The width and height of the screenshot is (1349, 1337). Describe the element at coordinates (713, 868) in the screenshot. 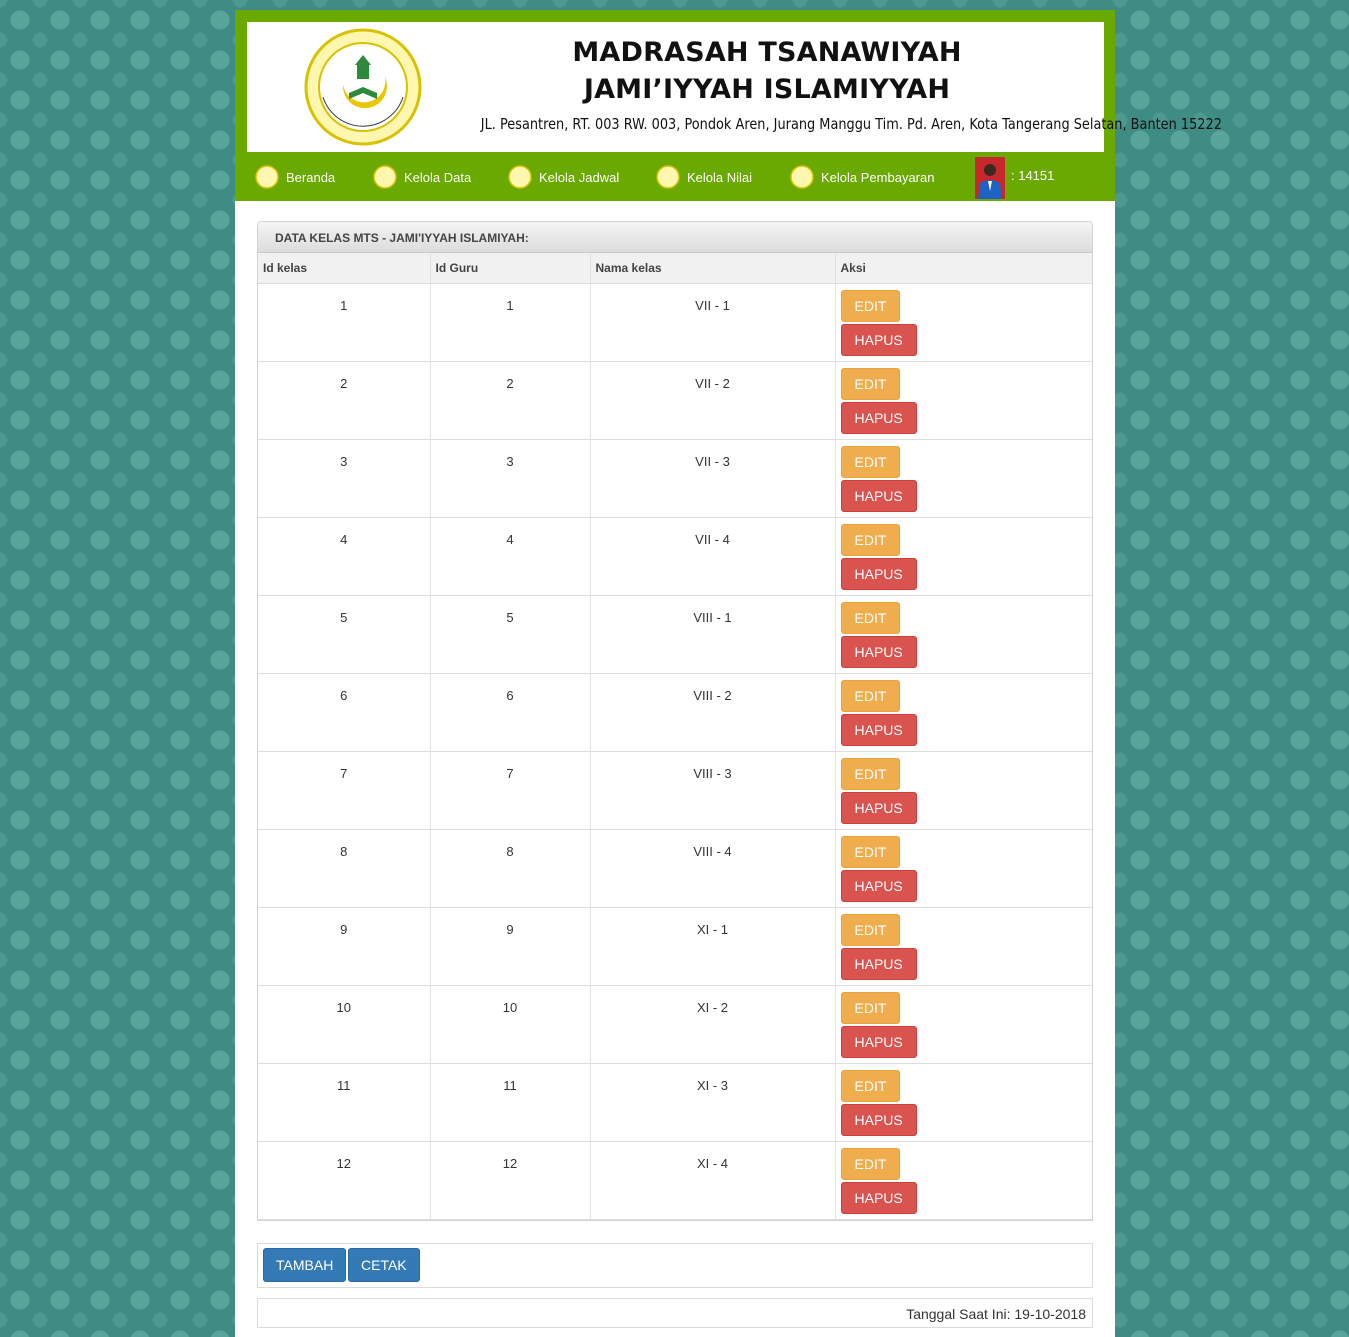

I see `cell-nama-kelas: VIII - 4` at that location.